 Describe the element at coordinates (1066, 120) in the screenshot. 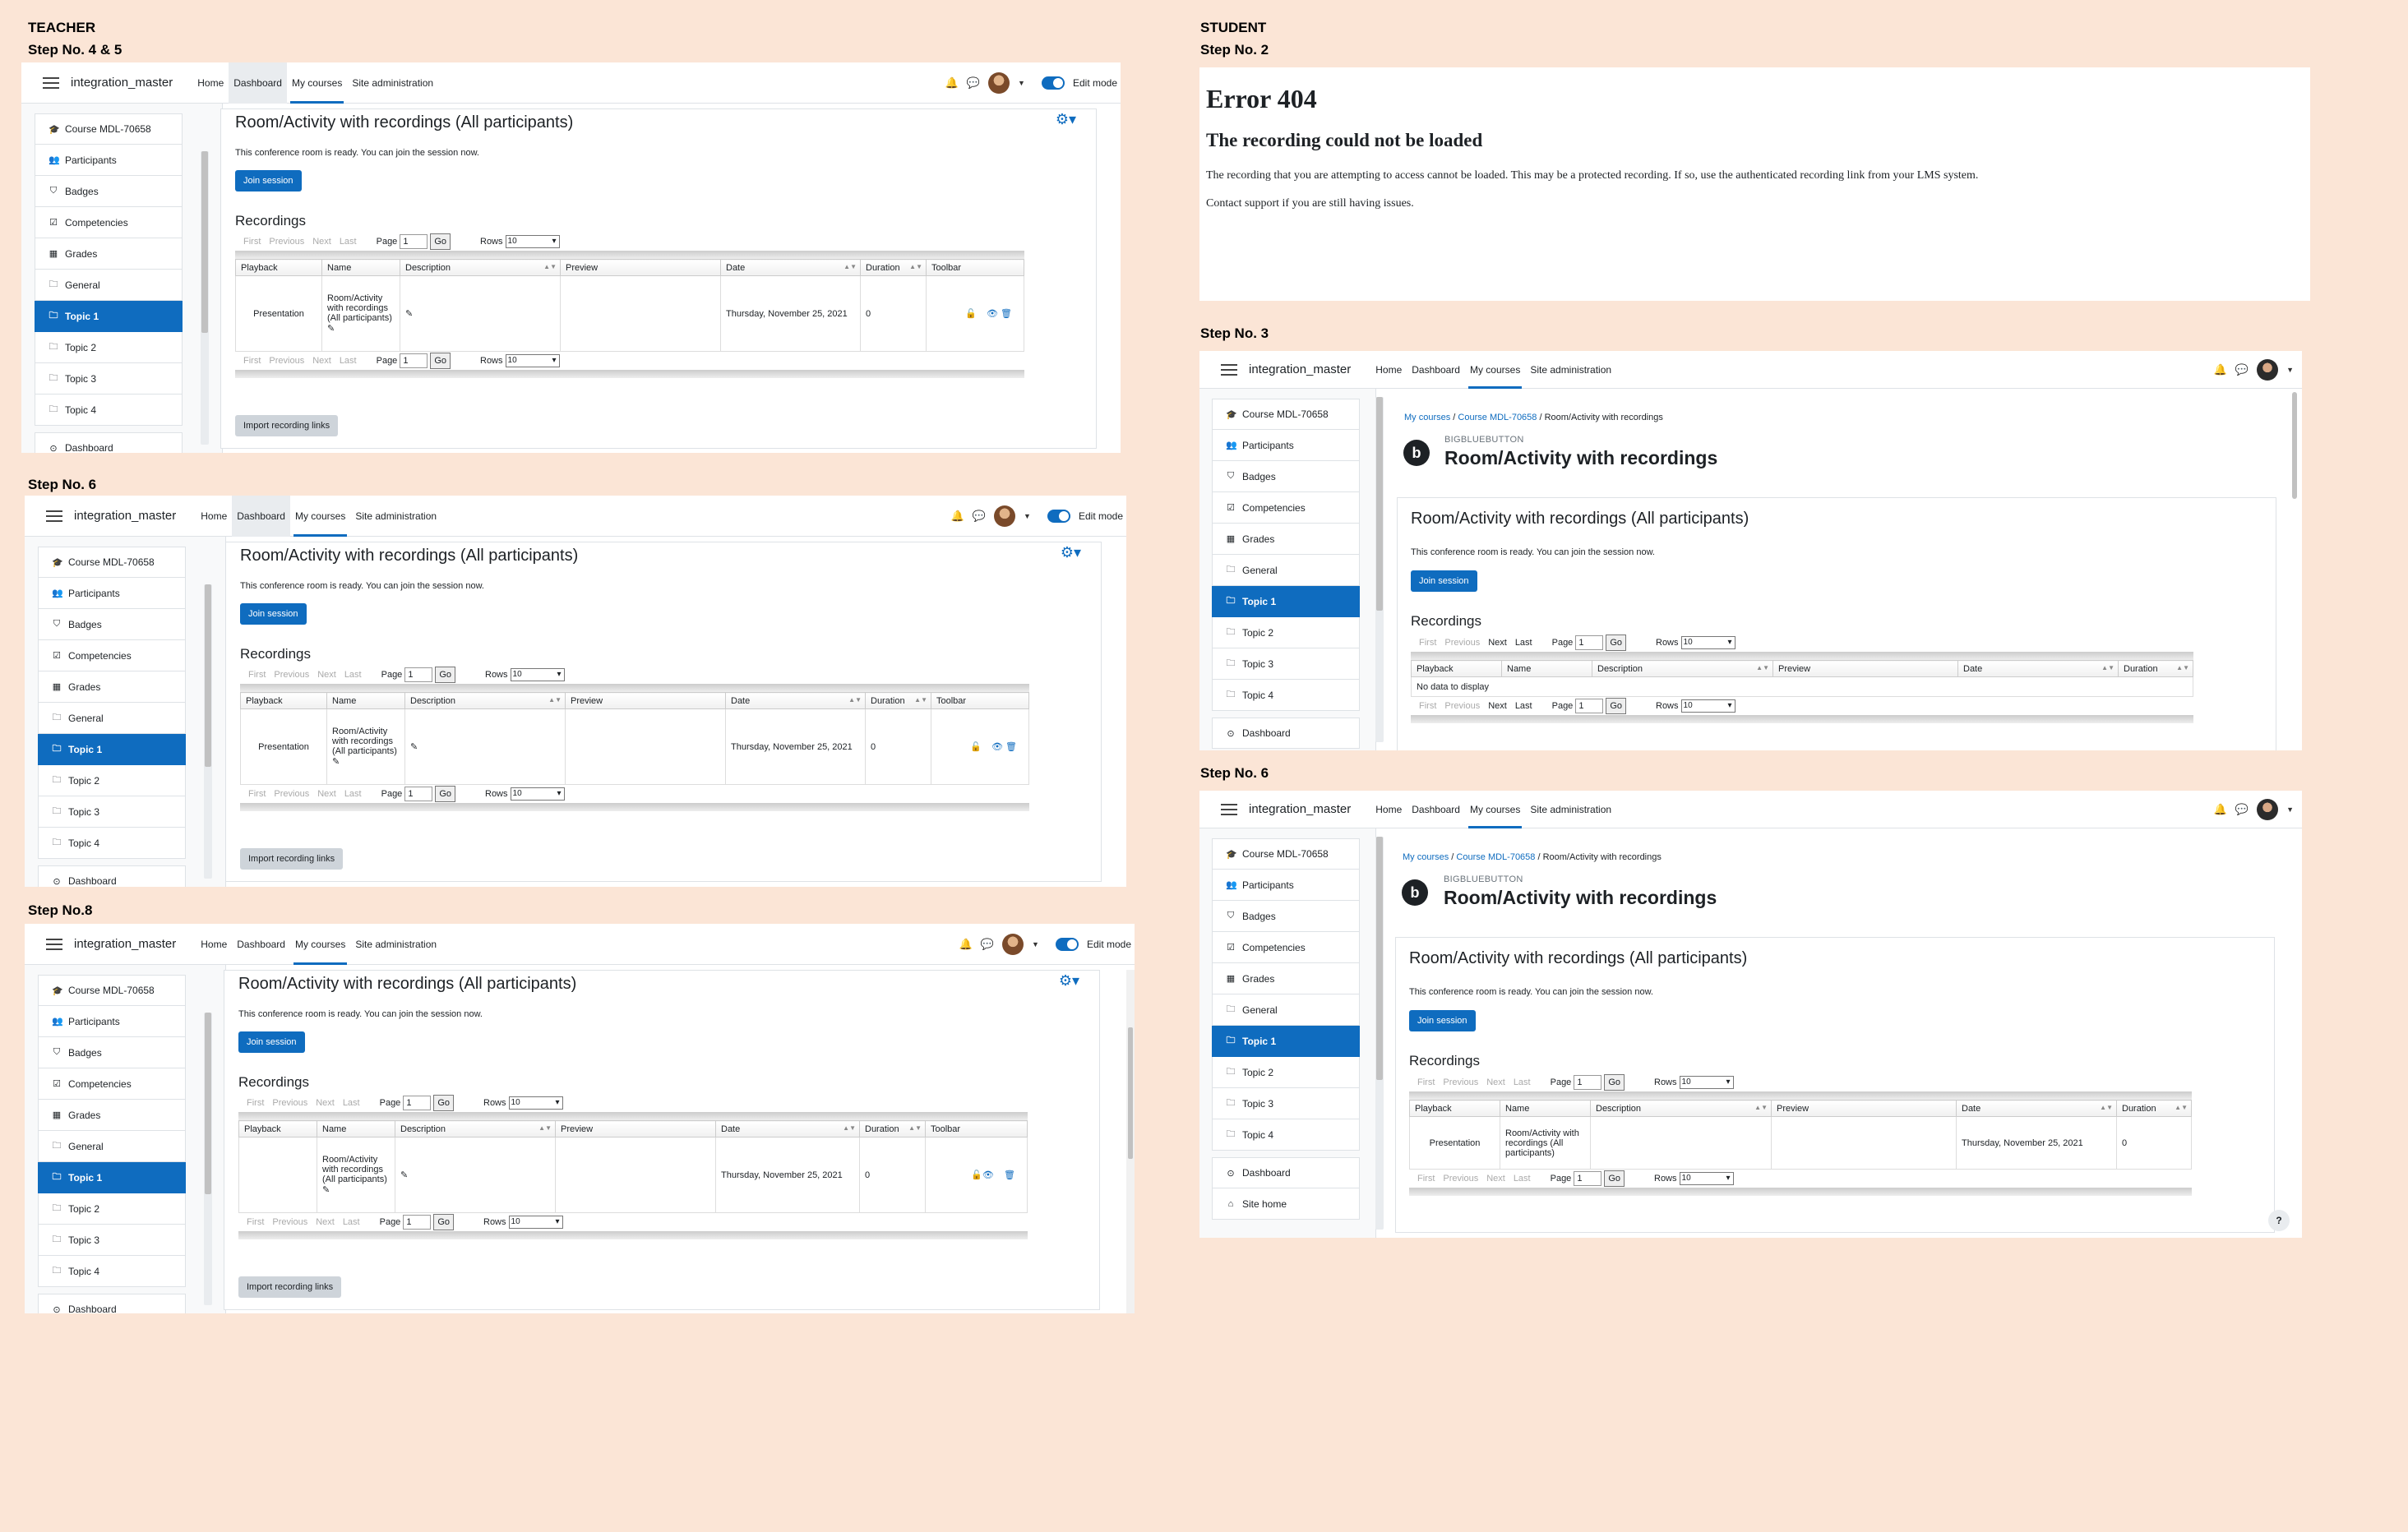

I see `gear-icon: ⚙▾` at that location.